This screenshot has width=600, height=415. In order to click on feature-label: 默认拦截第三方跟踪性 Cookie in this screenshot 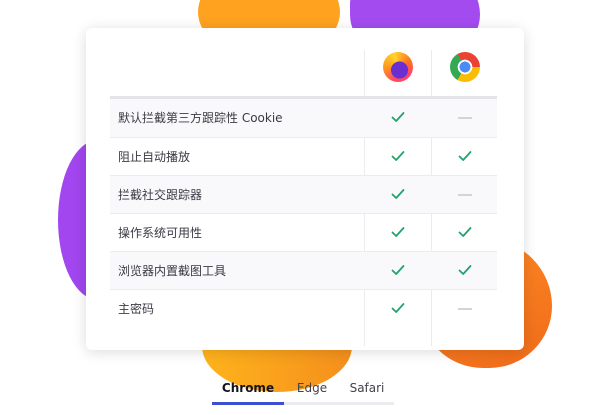, I will do `click(200, 118)`.